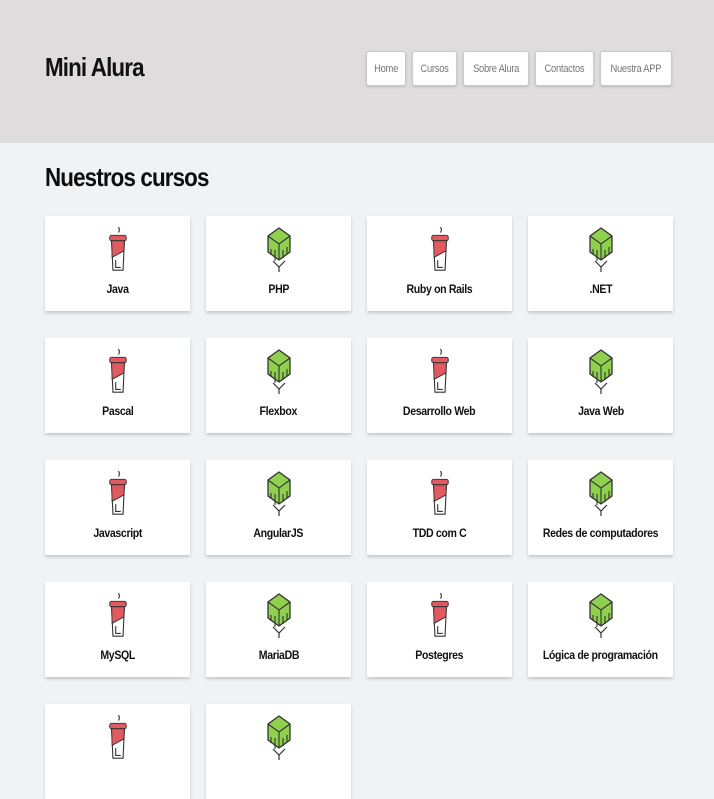 The width and height of the screenshot is (714, 799). I want to click on course-card: Java Web, so click(600, 385).